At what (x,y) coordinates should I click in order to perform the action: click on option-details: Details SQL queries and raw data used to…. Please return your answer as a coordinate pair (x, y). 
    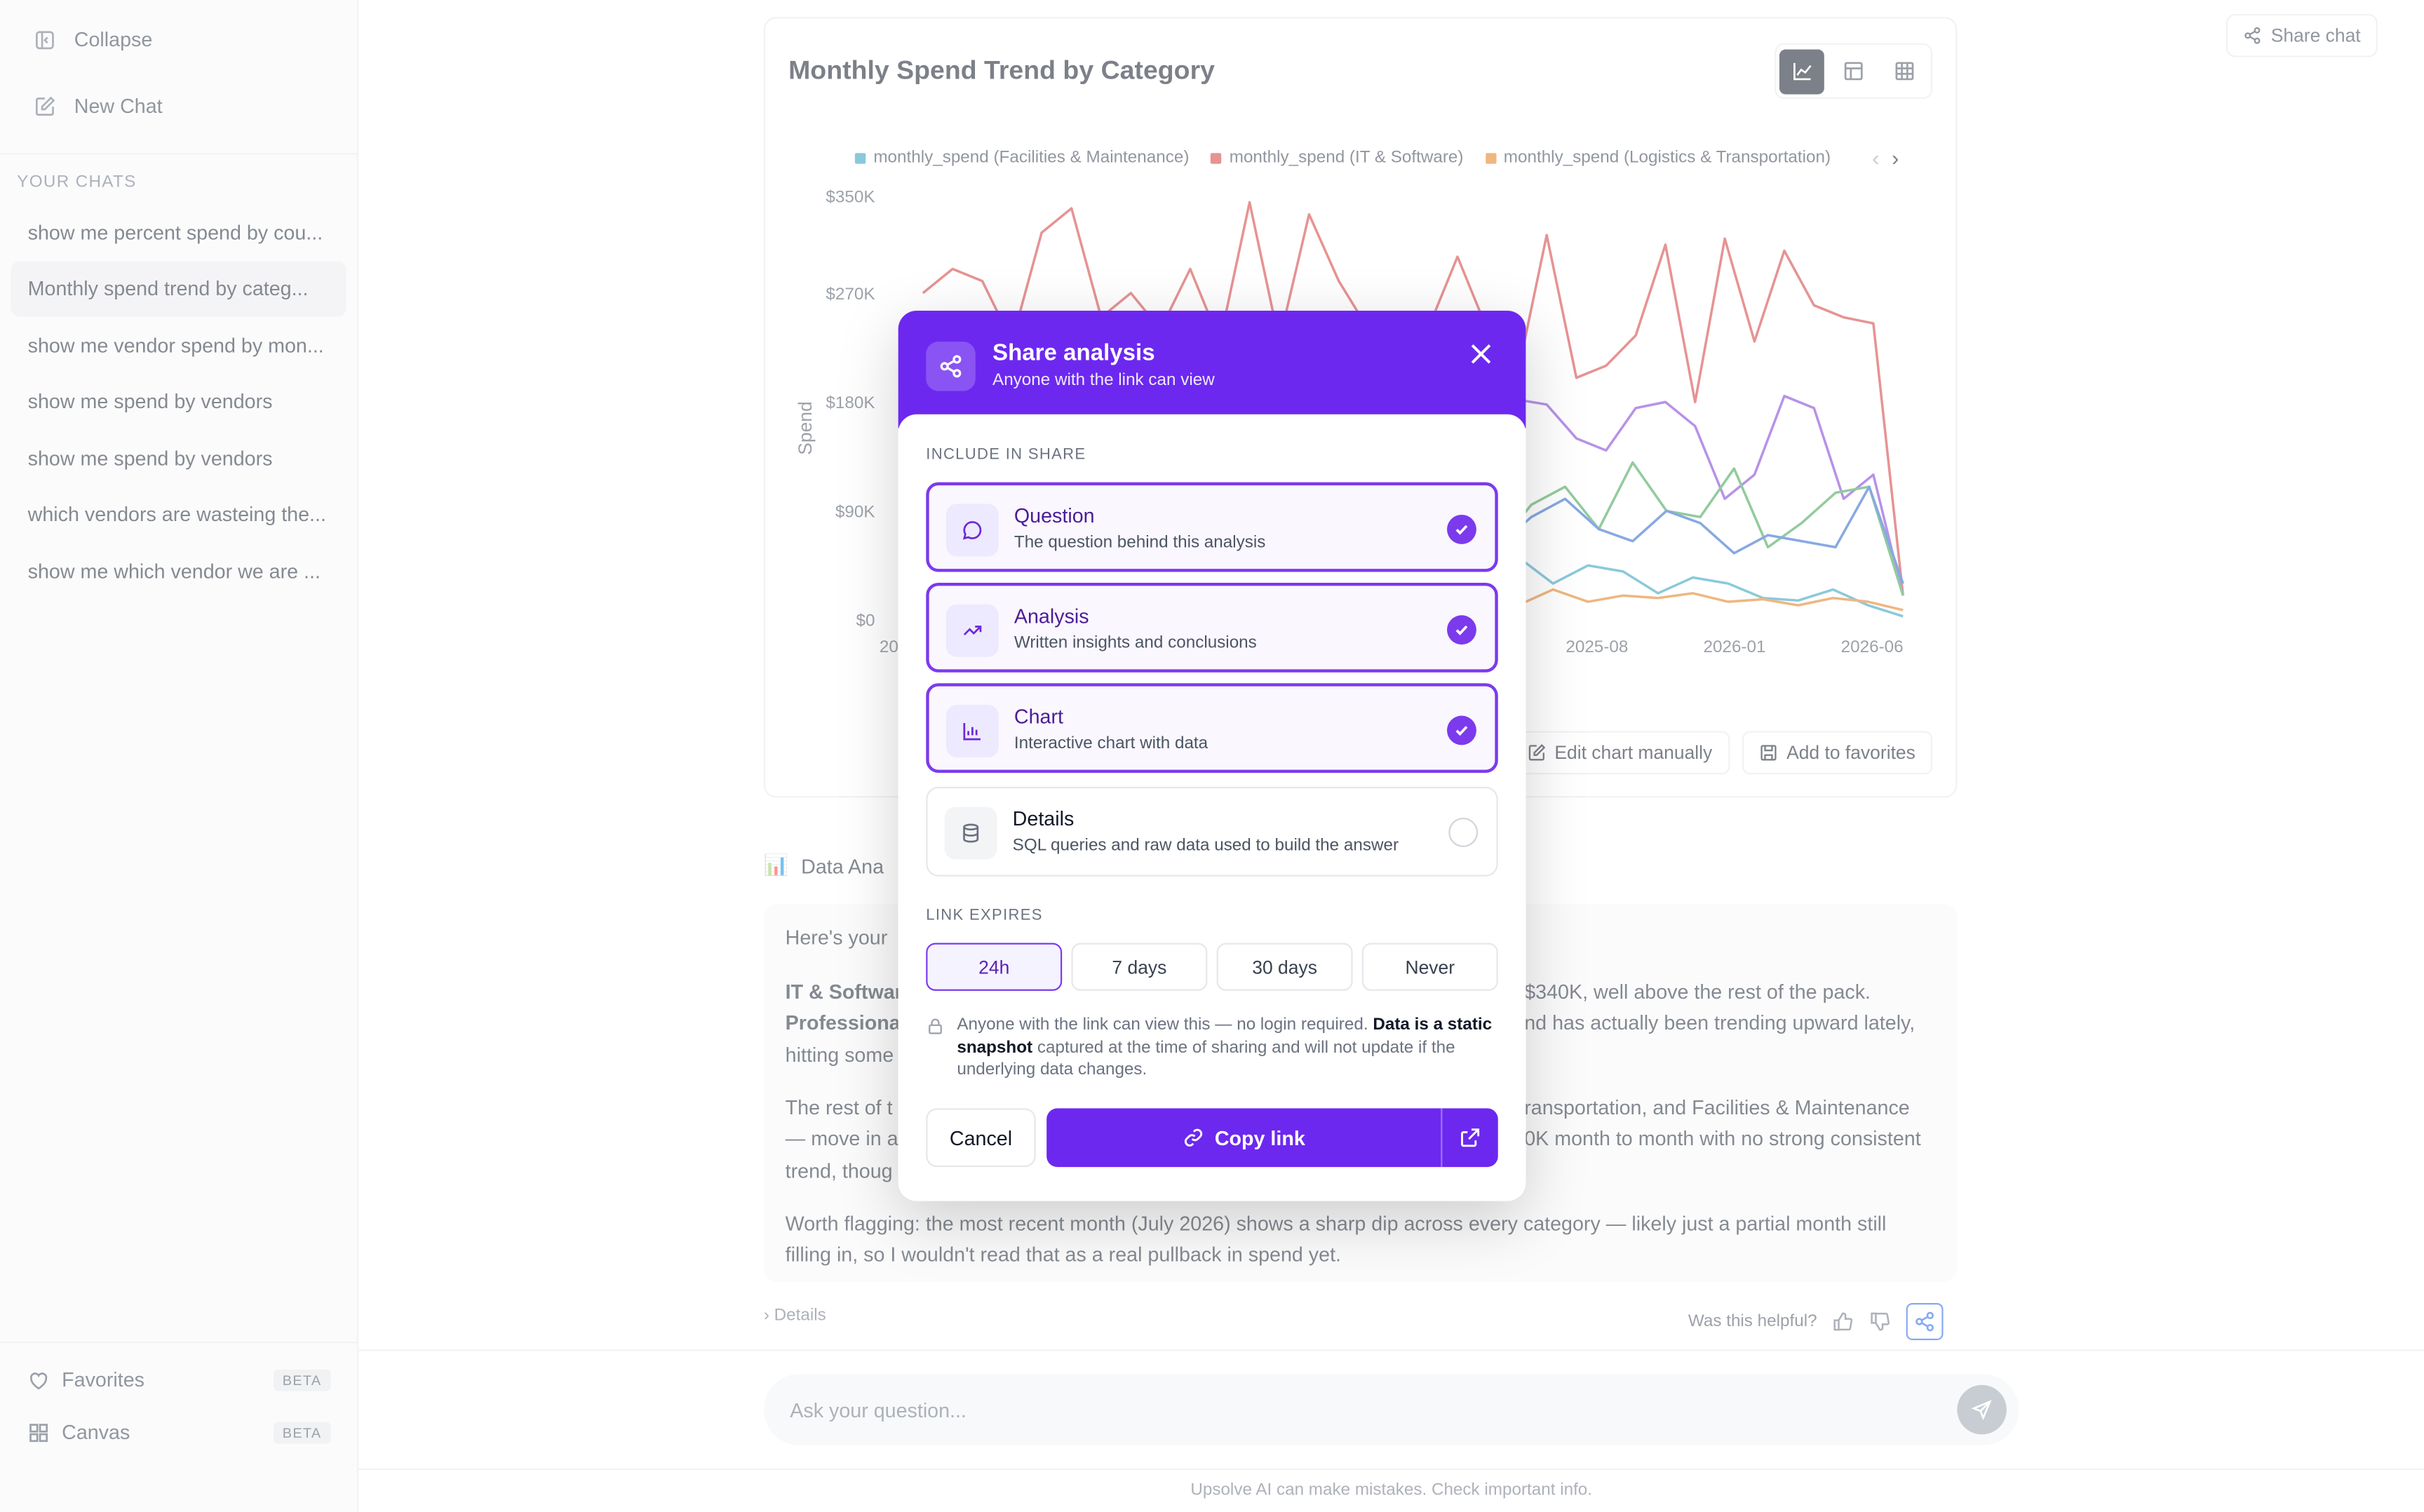
    Looking at the image, I should click on (1212, 831).